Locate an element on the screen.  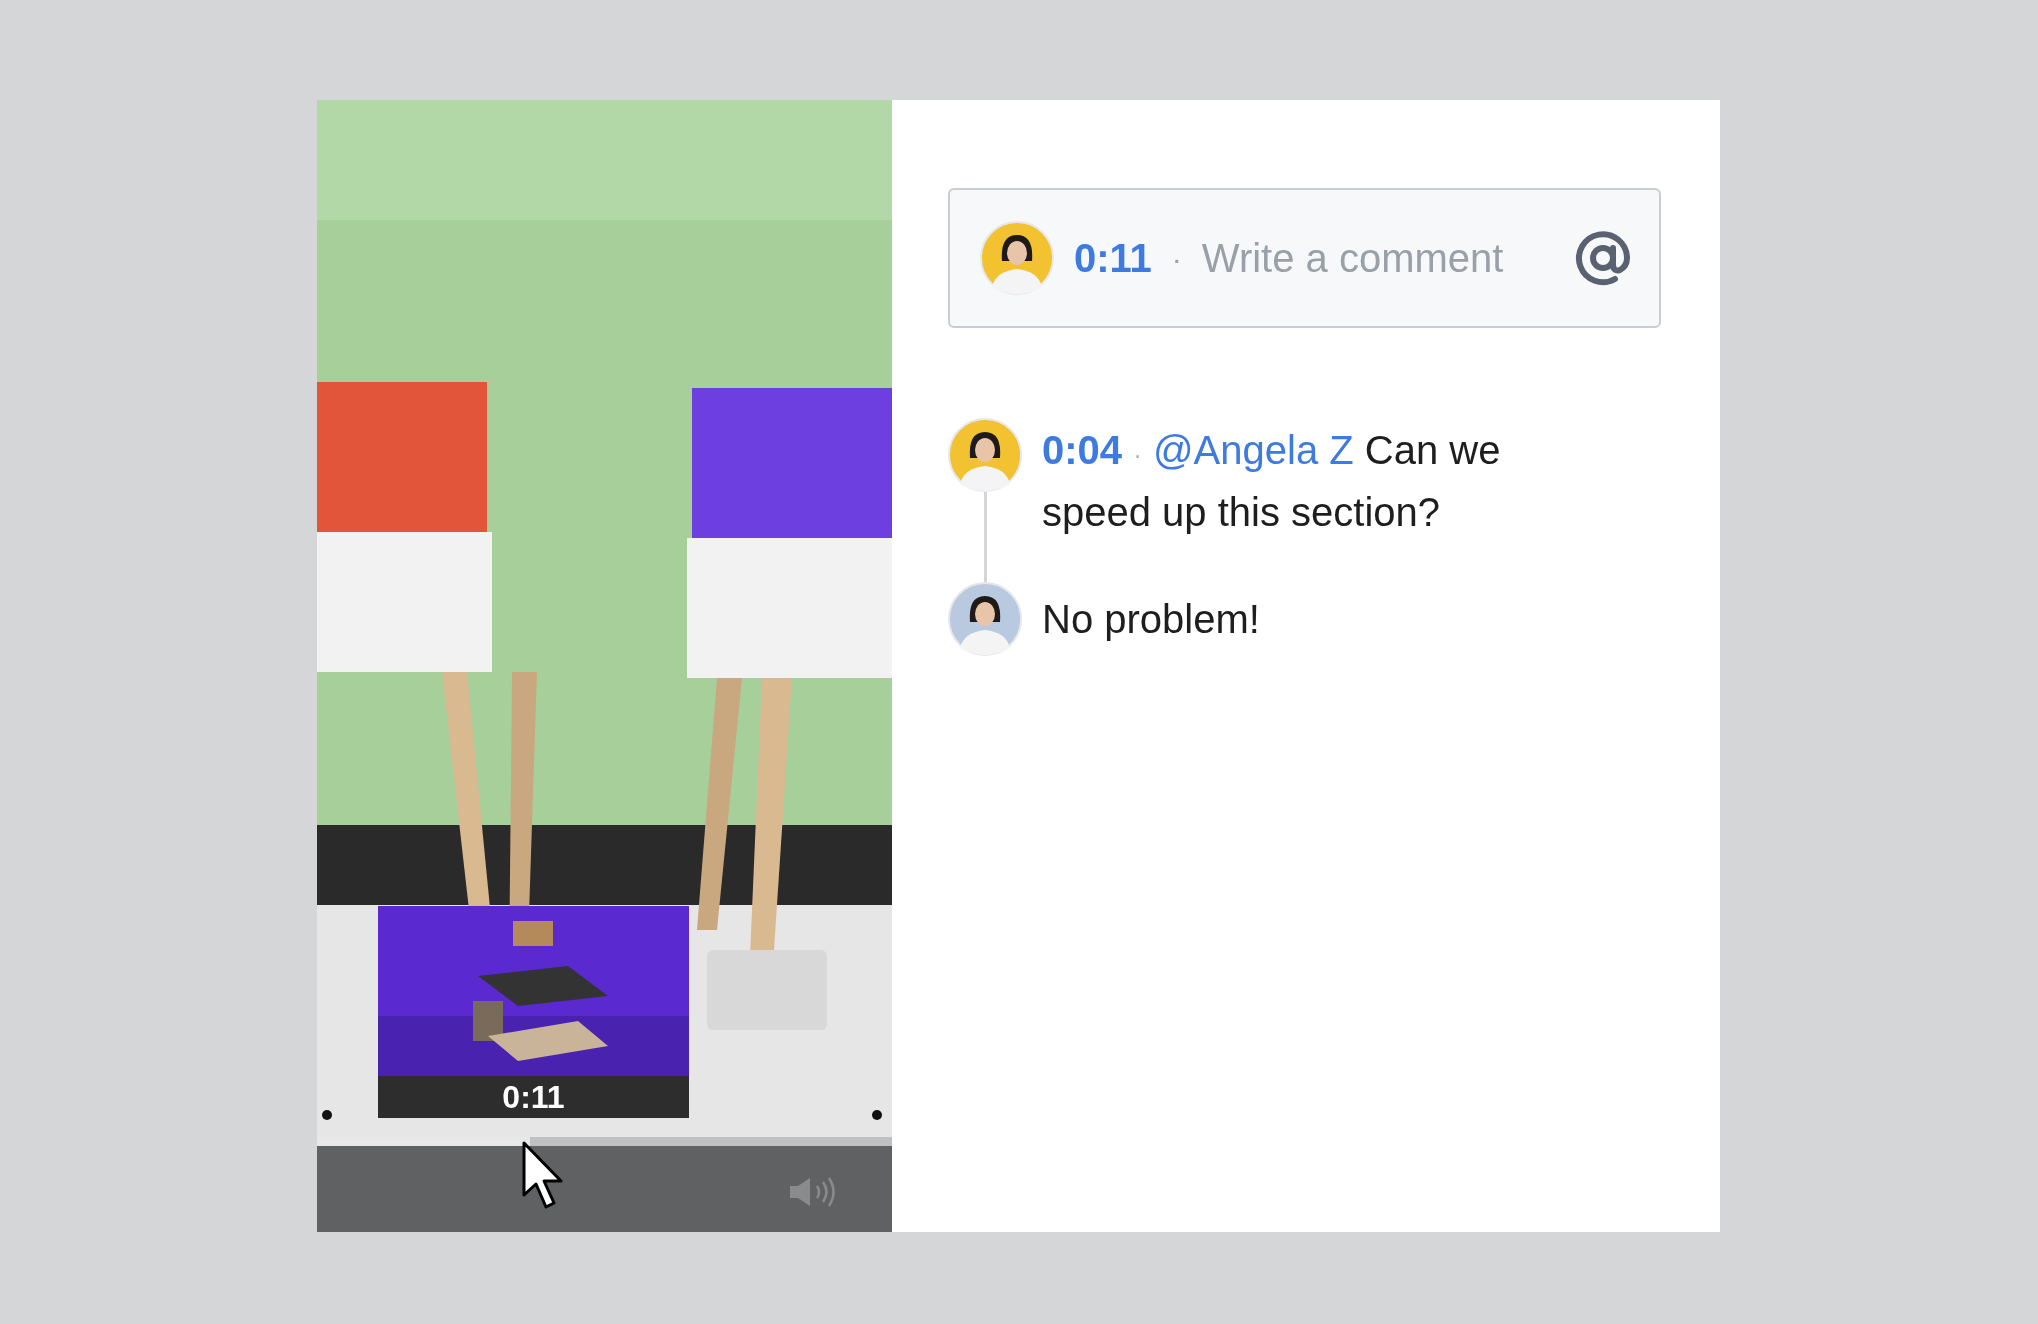
timestamp: 0:11 is located at coordinates (1113, 258).